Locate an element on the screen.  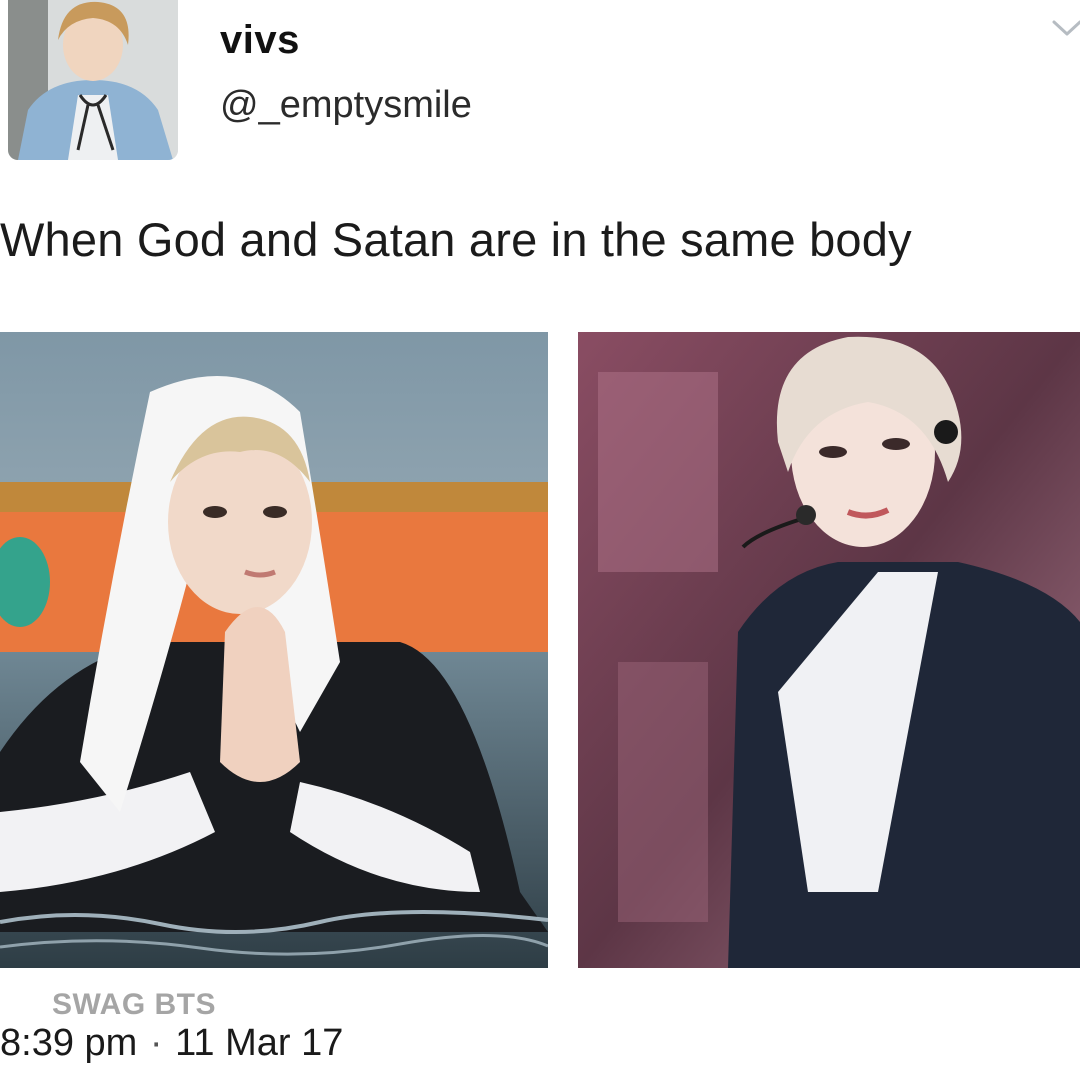
tweet-text: When God and Satan are in the same body is located at coordinates (456, 239).